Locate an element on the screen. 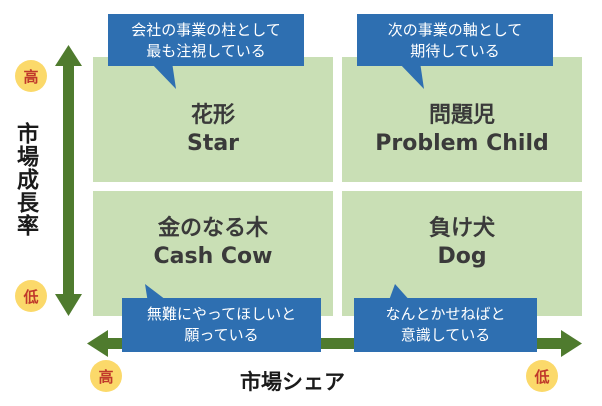  callout-star-line2: 最も注視している is located at coordinates (206, 51).